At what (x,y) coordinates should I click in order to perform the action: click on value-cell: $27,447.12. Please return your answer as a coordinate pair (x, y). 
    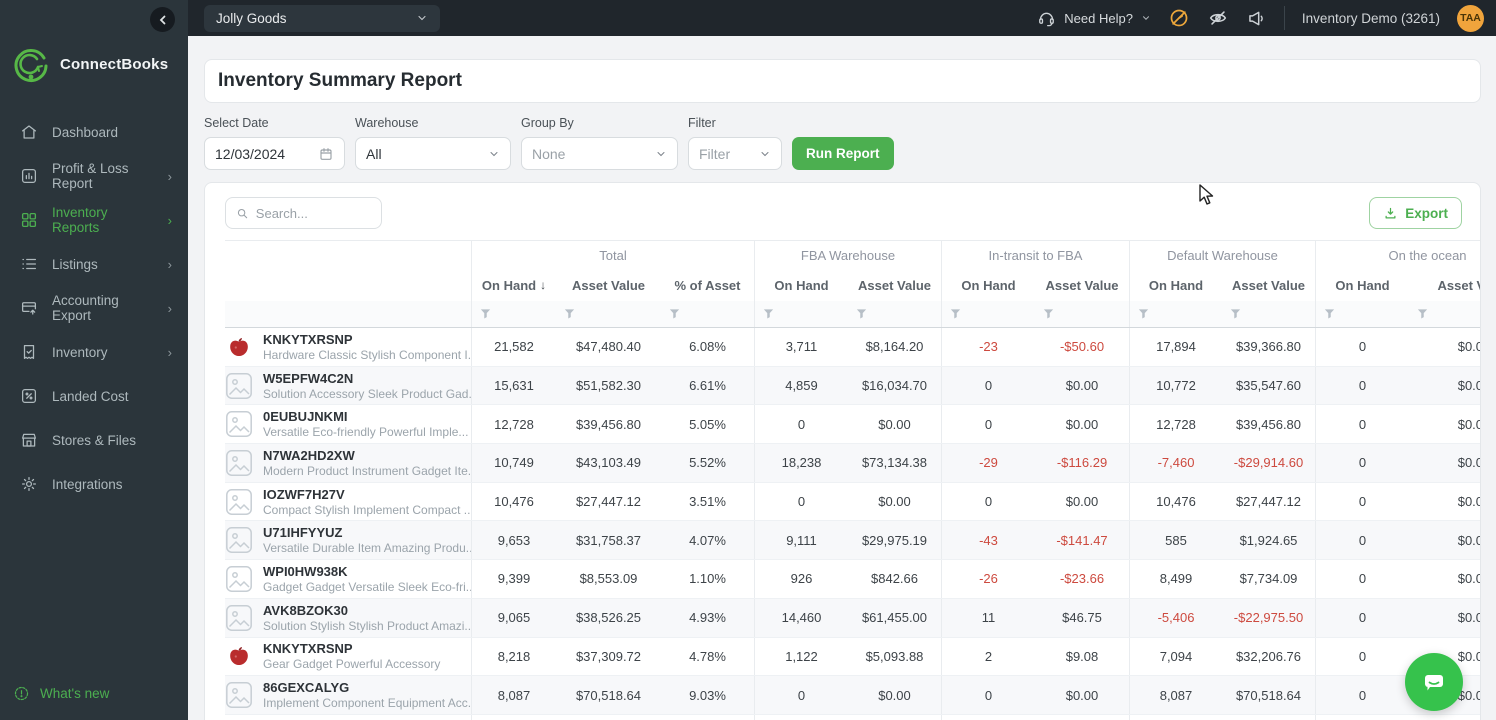
    Looking at the image, I should click on (608, 502).